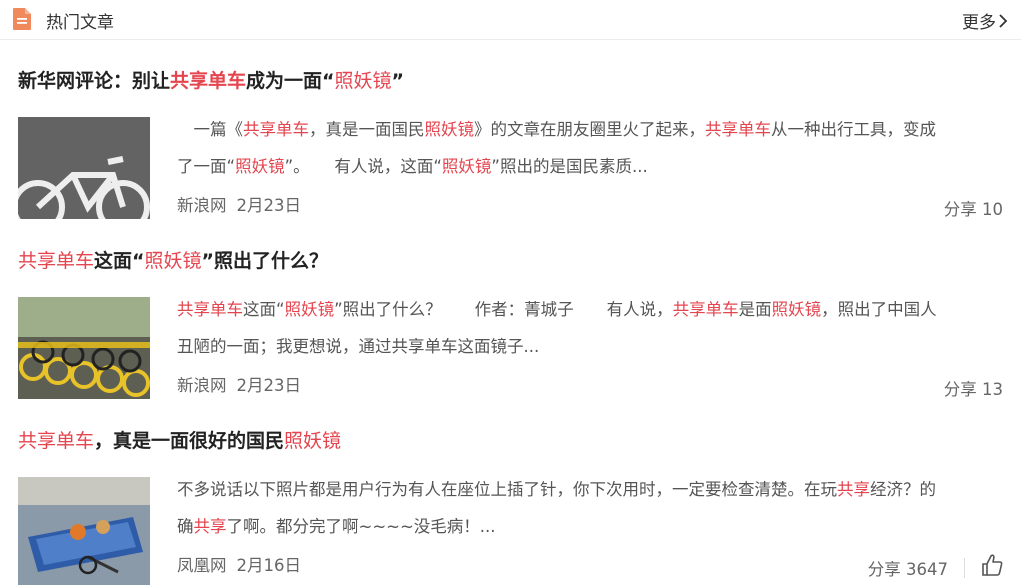 The image size is (1021, 585). I want to click on title-text: 新华网评论：别让, so click(94, 81).